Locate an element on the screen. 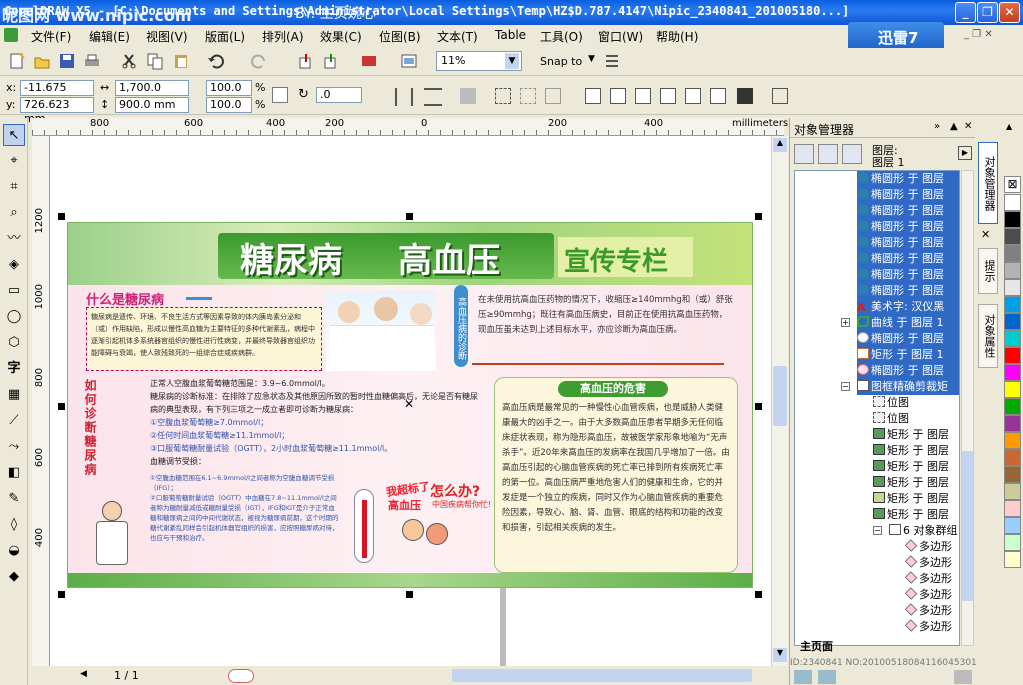  tab-object-manager: 对象管理器 is located at coordinates (988, 183).